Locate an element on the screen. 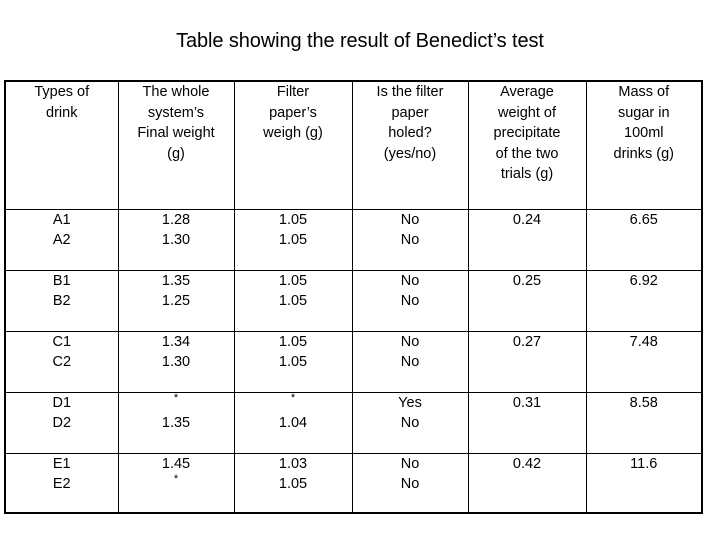 The width and height of the screenshot is (720, 540). column-header-line: precipitate is located at coordinates (527, 133).